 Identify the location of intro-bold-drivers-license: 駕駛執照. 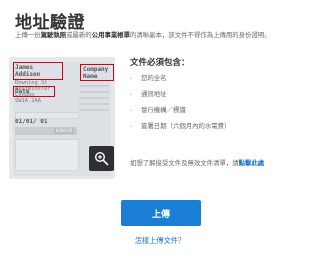
(53, 35).